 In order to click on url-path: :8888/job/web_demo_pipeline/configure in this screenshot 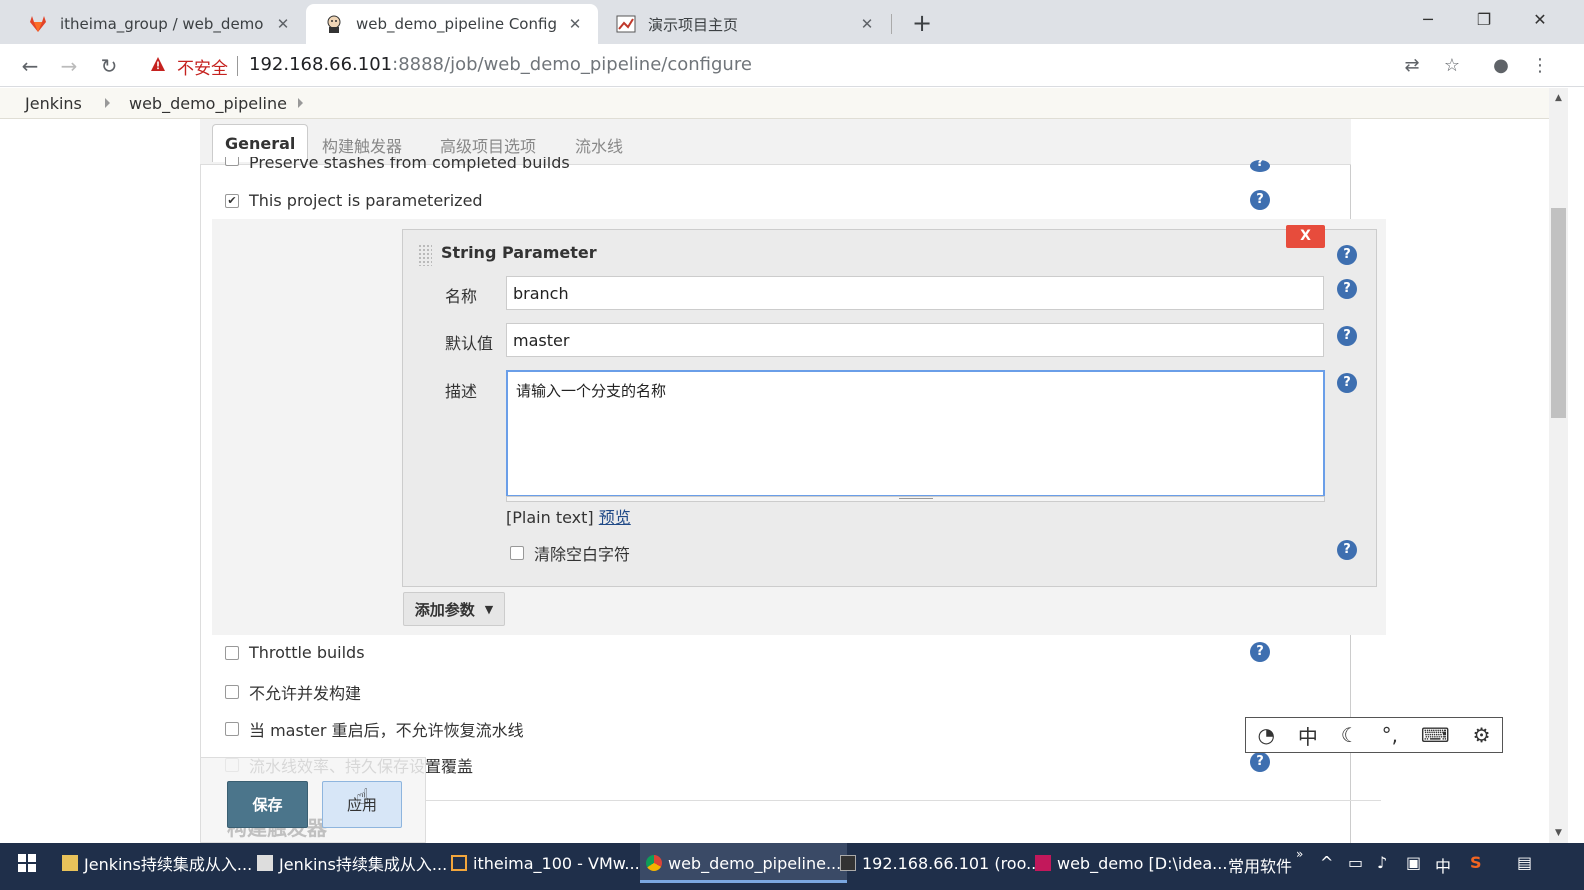, I will do `click(572, 64)`.